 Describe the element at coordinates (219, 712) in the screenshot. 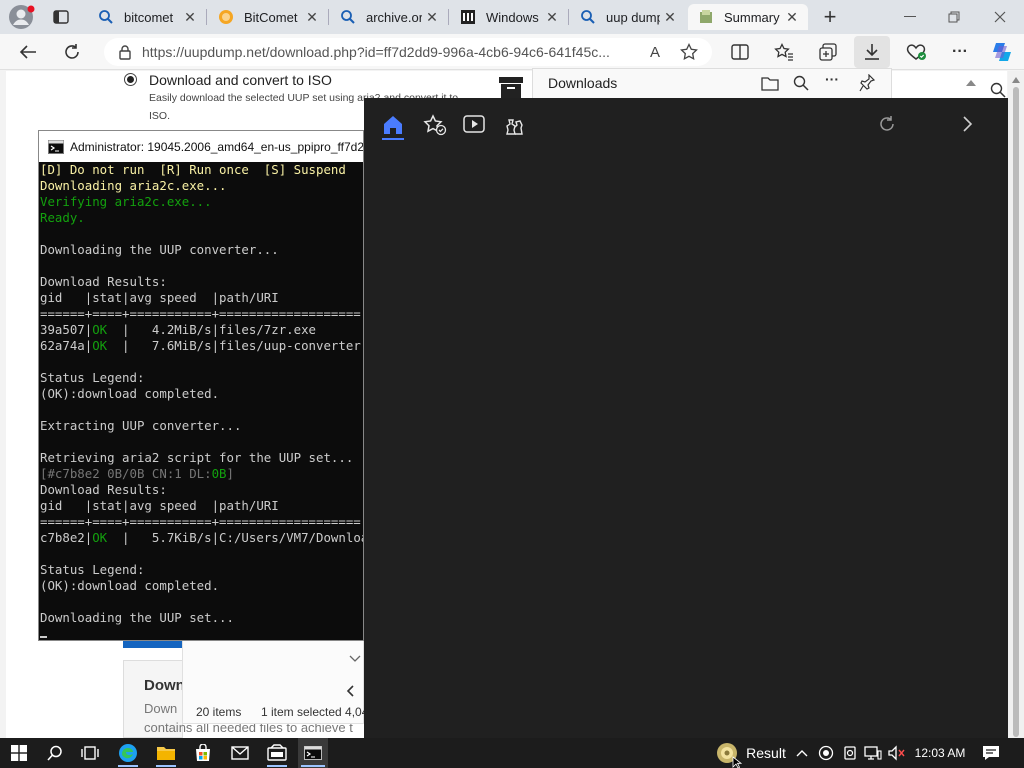

I see `items-count: 20 items` at that location.